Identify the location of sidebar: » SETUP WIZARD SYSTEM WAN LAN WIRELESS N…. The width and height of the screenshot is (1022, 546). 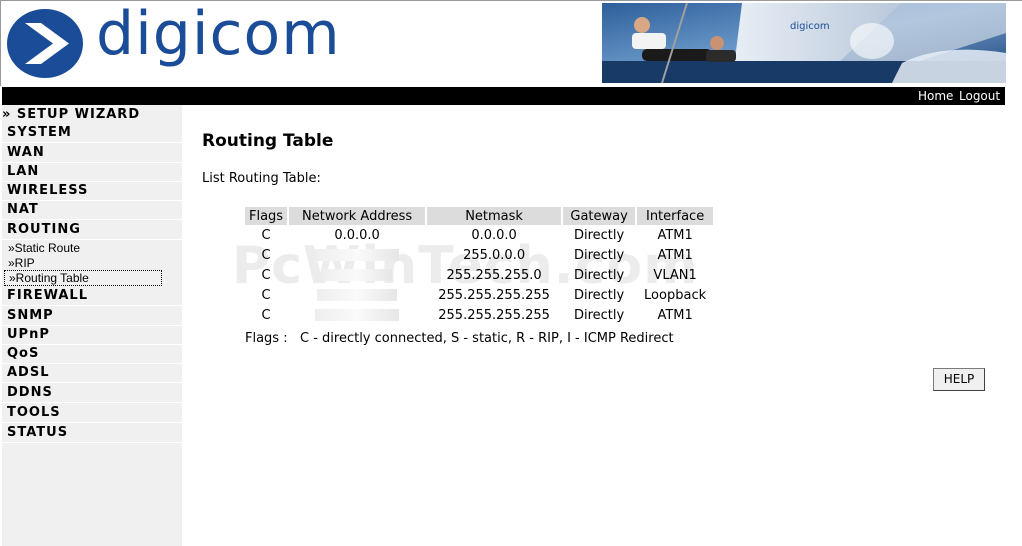
(92, 325).